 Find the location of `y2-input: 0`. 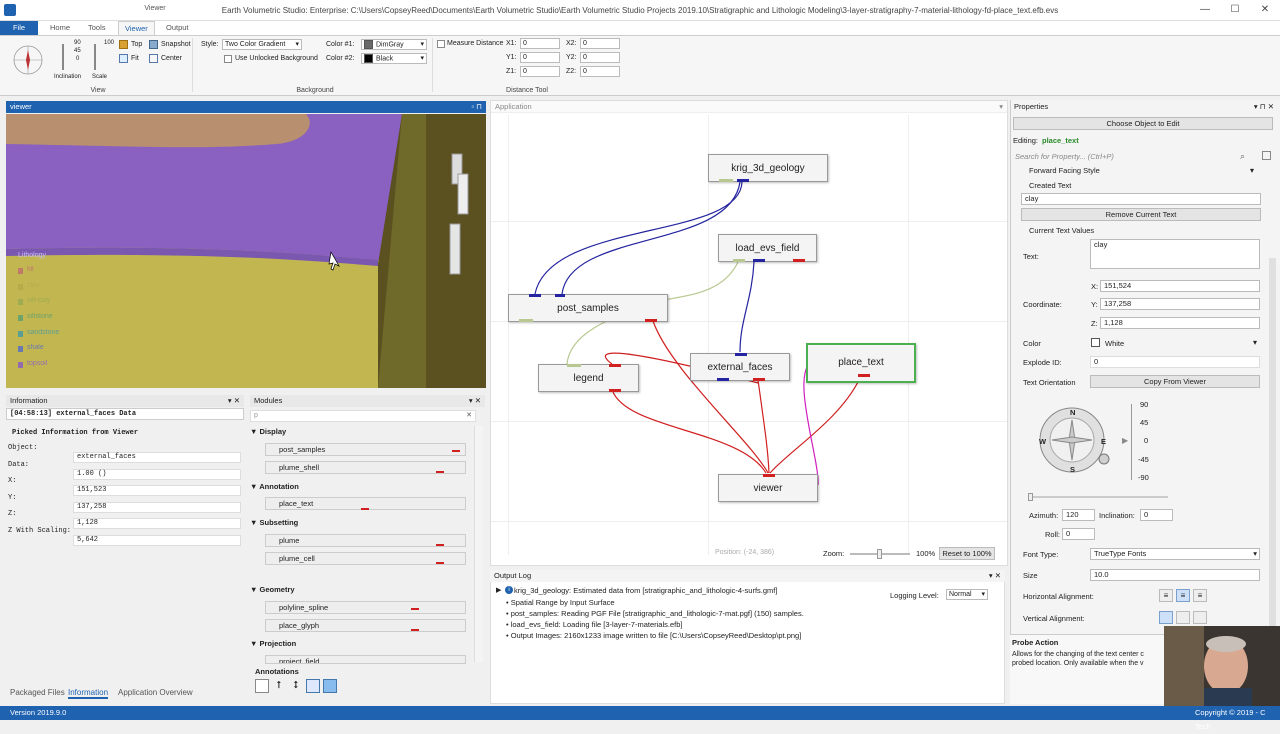

y2-input: 0 is located at coordinates (600, 57).